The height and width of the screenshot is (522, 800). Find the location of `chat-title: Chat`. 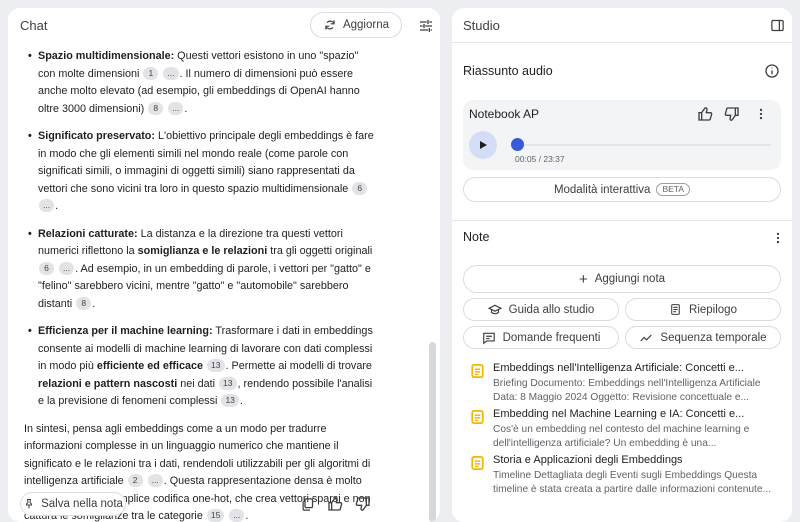

chat-title: Chat is located at coordinates (34, 25).